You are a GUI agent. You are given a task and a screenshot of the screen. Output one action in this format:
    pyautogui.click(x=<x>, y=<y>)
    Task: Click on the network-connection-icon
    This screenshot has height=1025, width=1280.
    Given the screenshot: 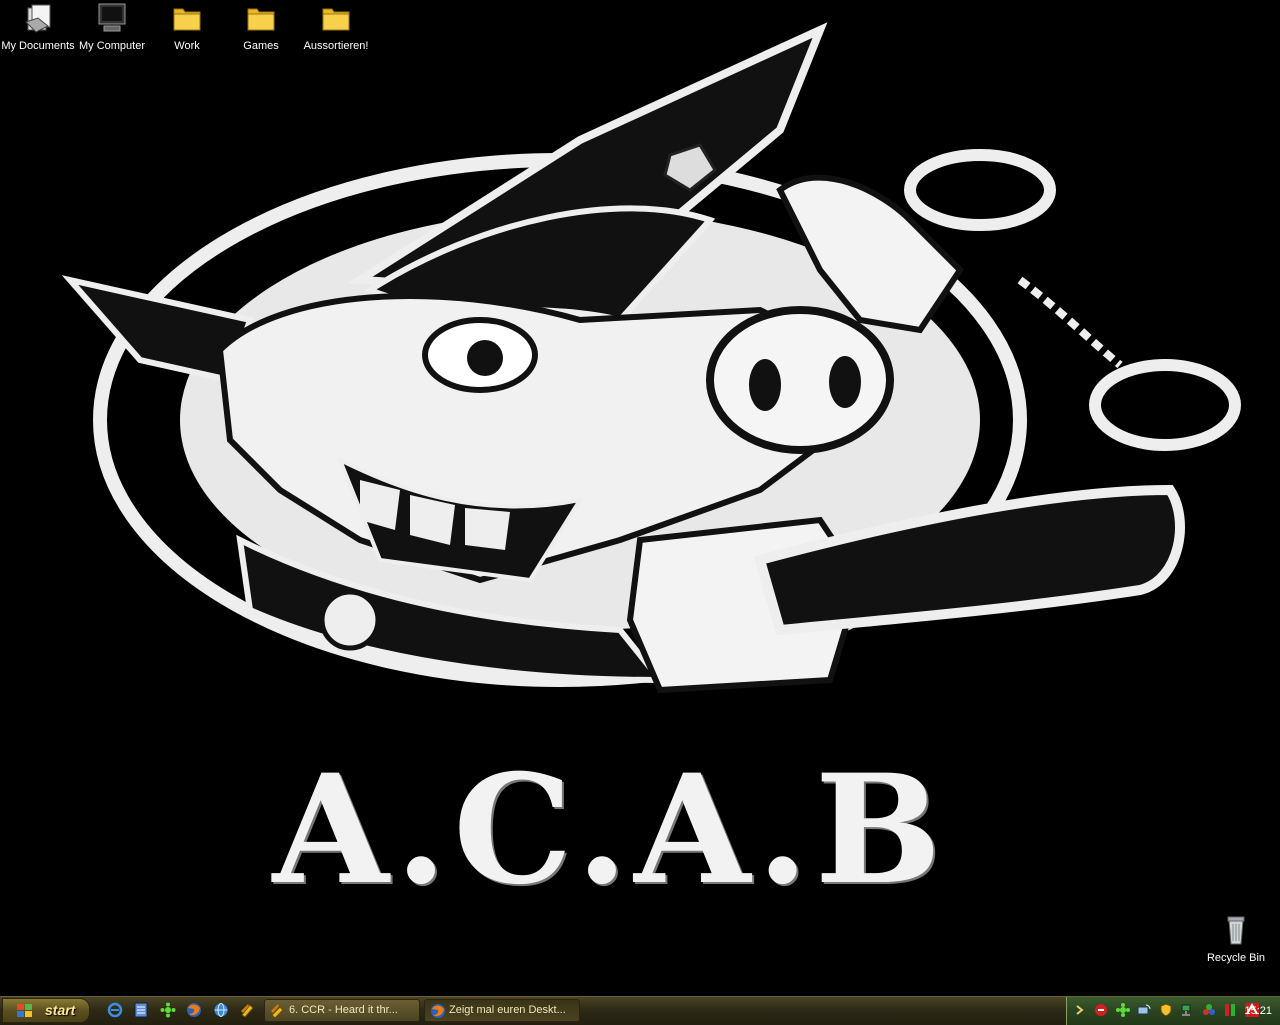 What is the action you would take?
    pyautogui.click(x=1187, y=1010)
    